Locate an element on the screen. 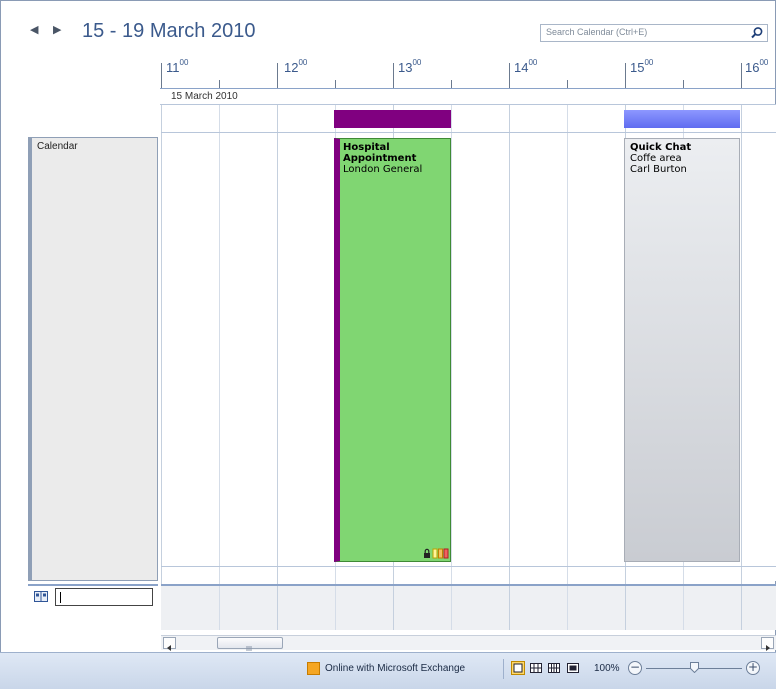 This screenshot has width=776, height=689. attendee-name-input is located at coordinates (104, 597).